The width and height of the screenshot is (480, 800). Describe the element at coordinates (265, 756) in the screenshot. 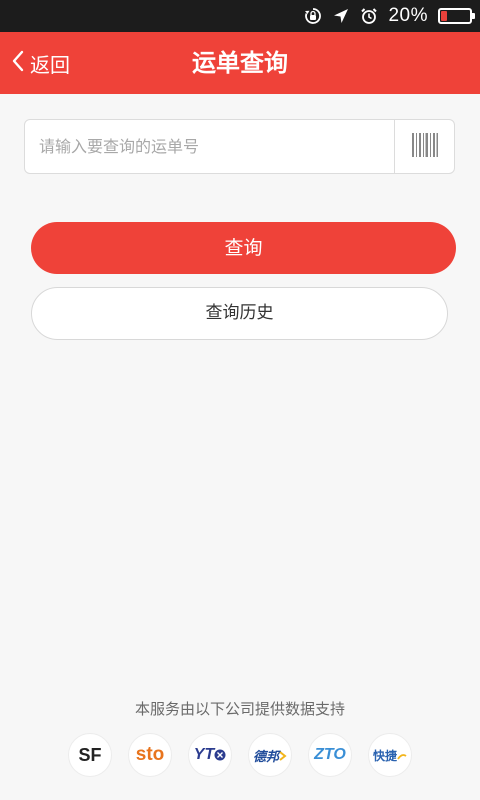

I see `carrier-logo-text: 德邦` at that location.